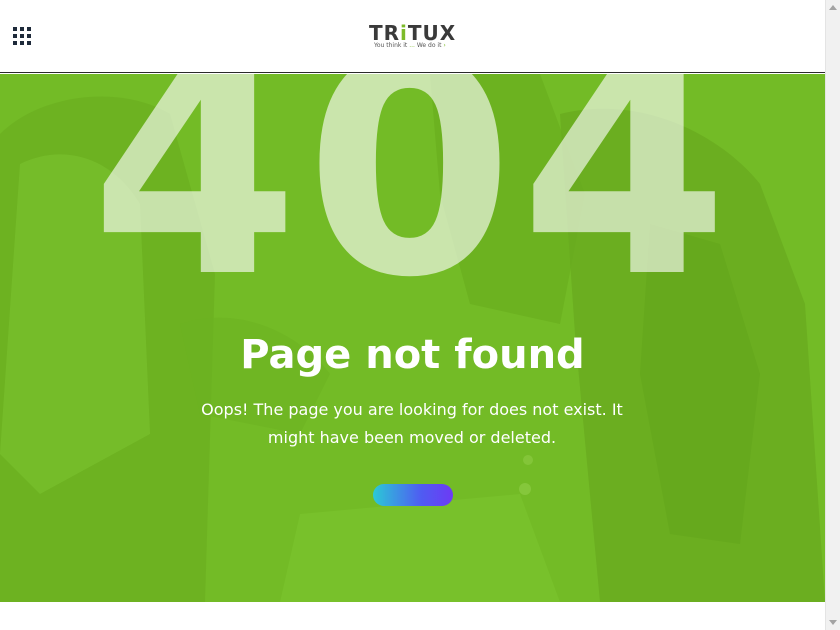  I want to click on scroll-up-arrow-icon, so click(833, 7).